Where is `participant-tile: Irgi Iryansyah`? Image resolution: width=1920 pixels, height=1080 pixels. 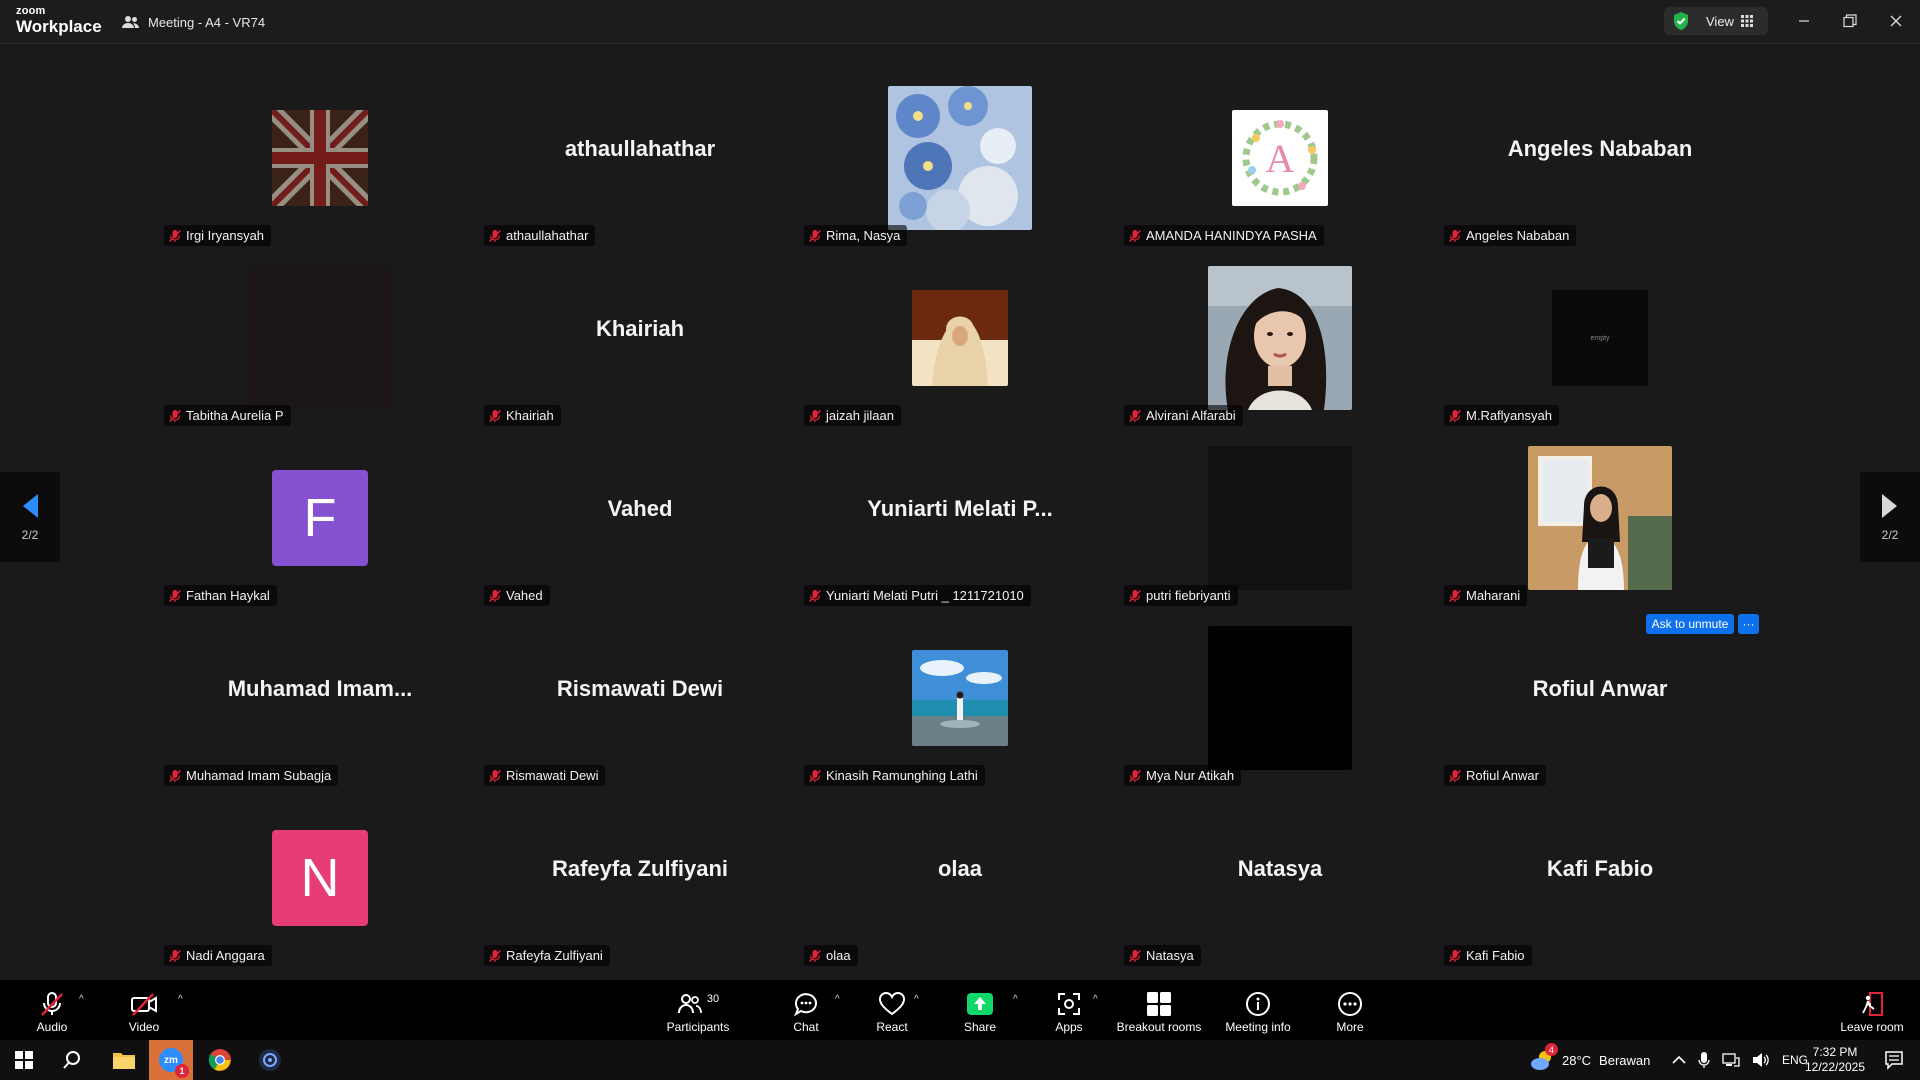 participant-tile: Irgi Iryansyah is located at coordinates (320, 156).